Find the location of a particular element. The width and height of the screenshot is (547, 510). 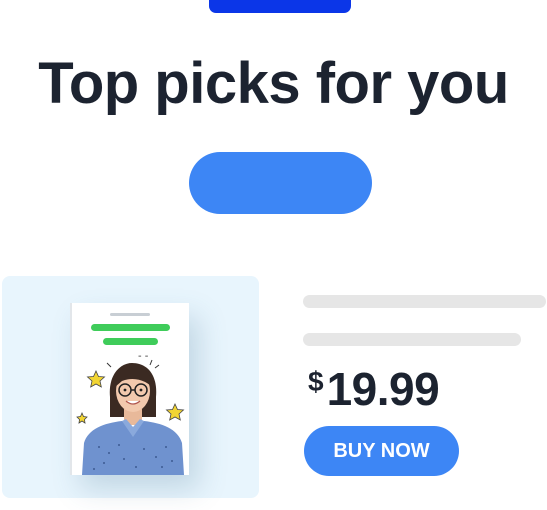

title-placeholder-line is located at coordinates (424, 301).